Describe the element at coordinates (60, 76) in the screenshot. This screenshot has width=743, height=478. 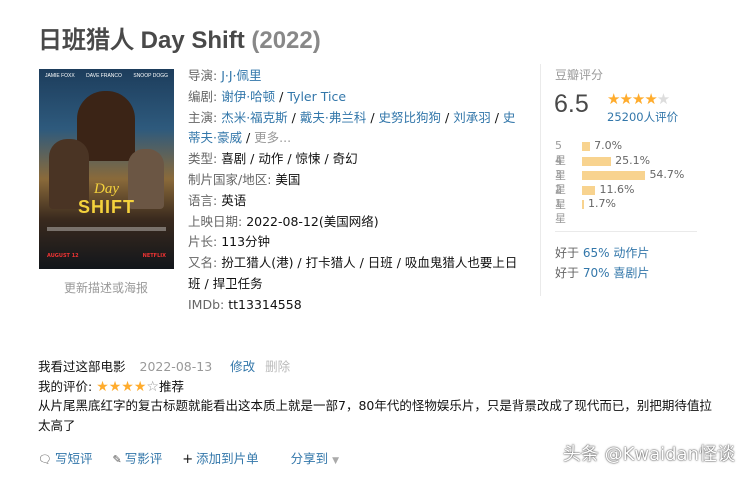
I see `poster-cast-name: JAMIE FOXX` at that location.